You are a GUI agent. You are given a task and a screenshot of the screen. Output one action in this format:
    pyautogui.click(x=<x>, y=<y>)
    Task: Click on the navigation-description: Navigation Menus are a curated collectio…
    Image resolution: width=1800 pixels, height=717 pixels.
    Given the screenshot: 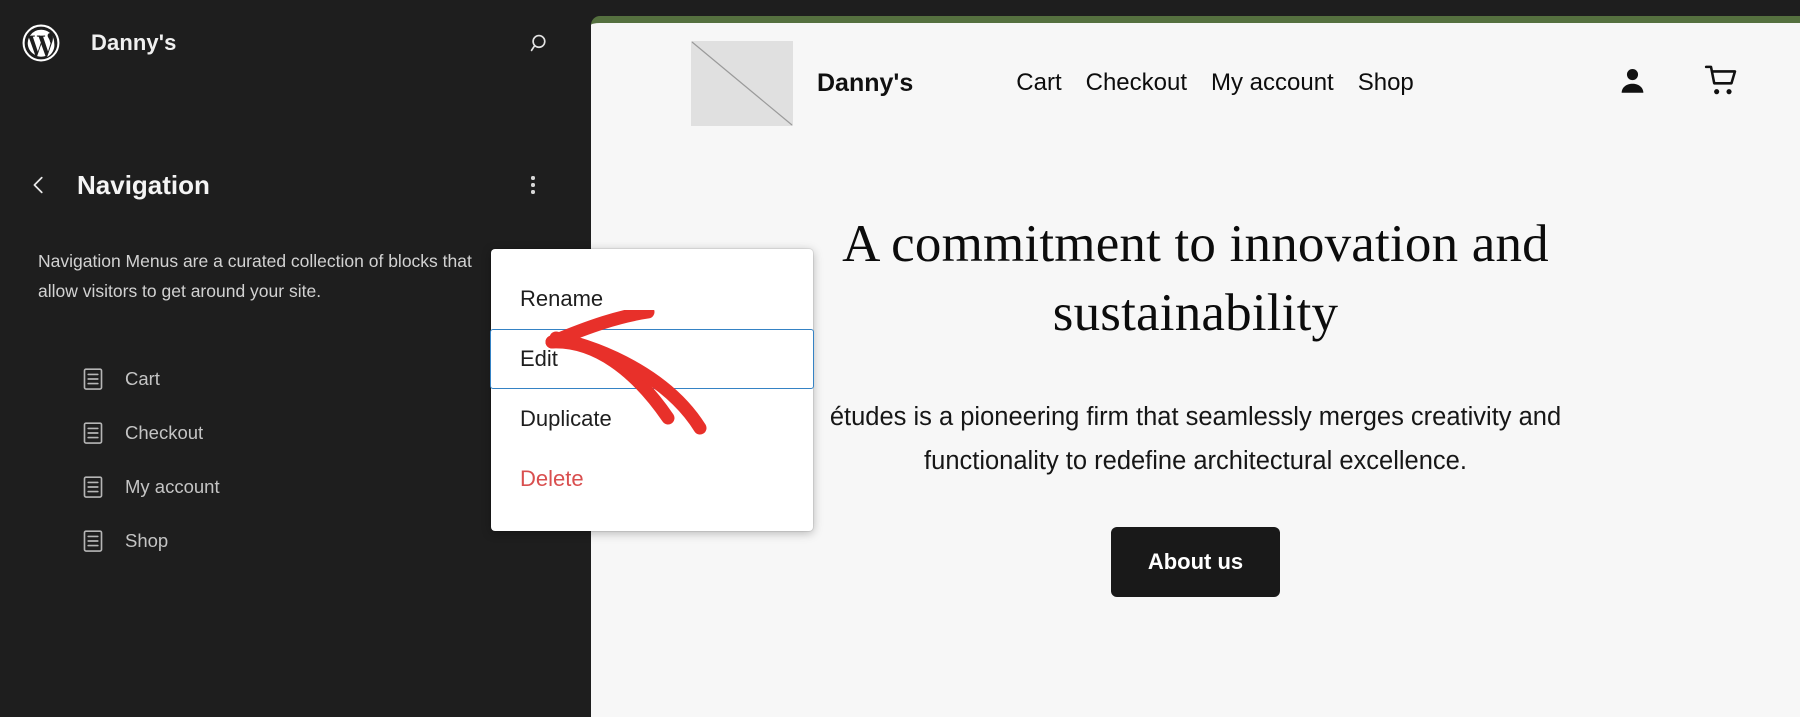 What is the action you would take?
    pyautogui.click(x=255, y=276)
    